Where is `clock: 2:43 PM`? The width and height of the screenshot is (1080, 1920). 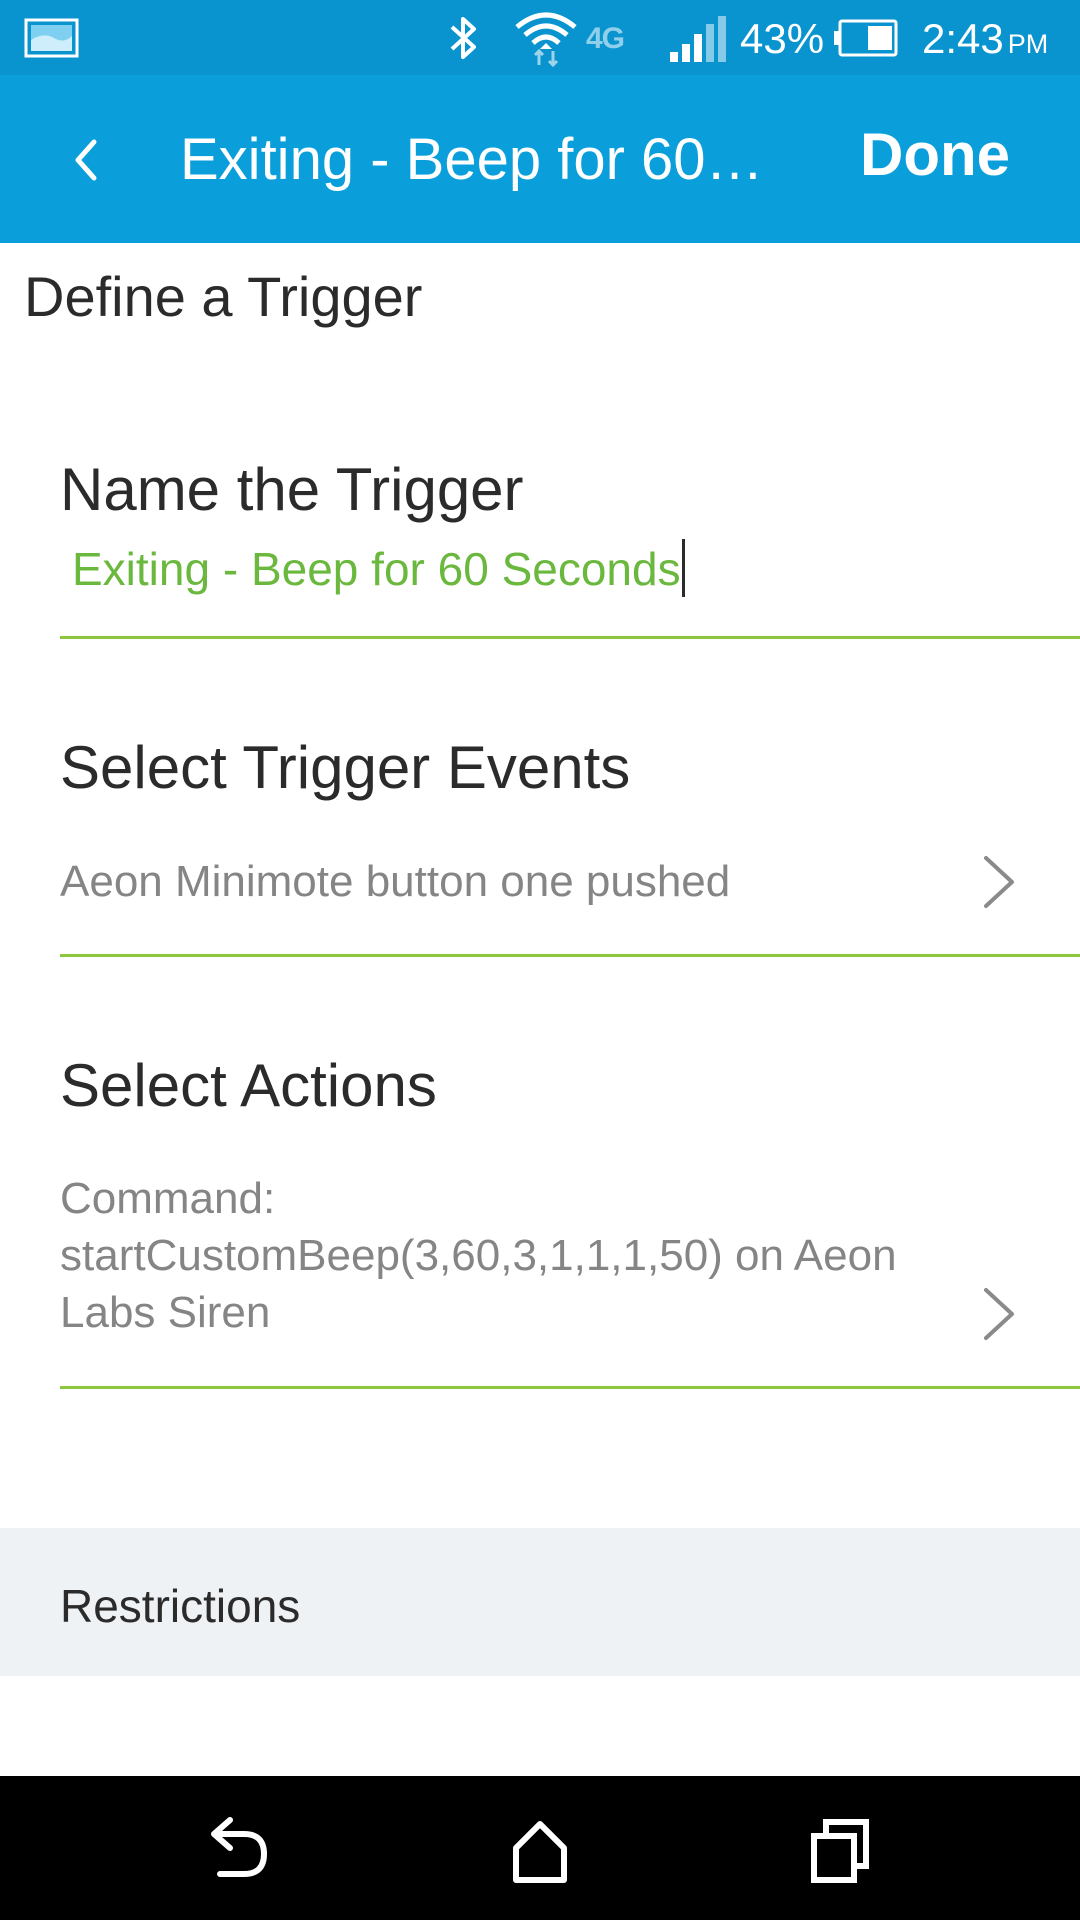
clock: 2:43 PM is located at coordinates (985, 41).